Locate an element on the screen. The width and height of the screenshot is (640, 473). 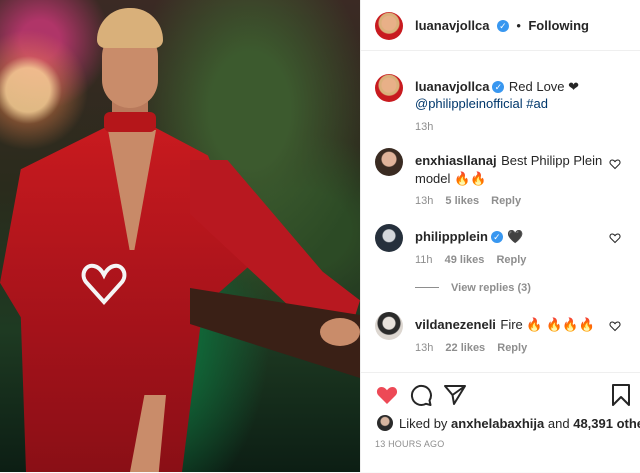
caption-avatar is located at coordinates (389, 88).